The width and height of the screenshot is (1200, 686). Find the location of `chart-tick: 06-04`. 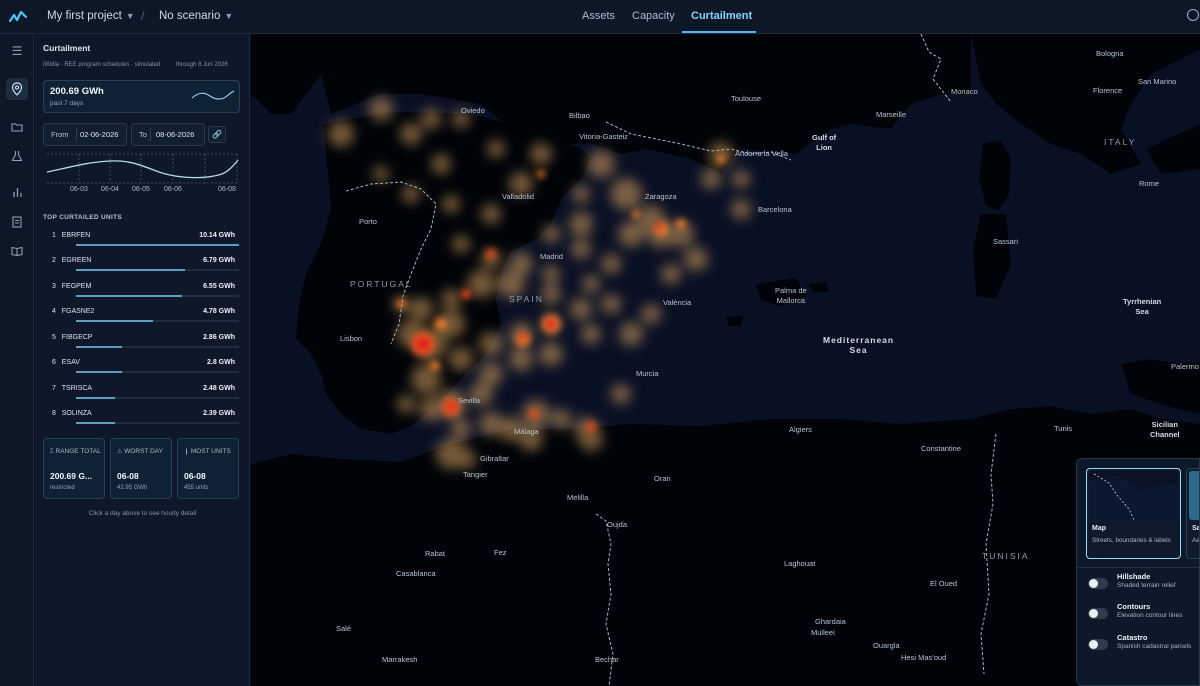

chart-tick: 06-04 is located at coordinates (110, 189).